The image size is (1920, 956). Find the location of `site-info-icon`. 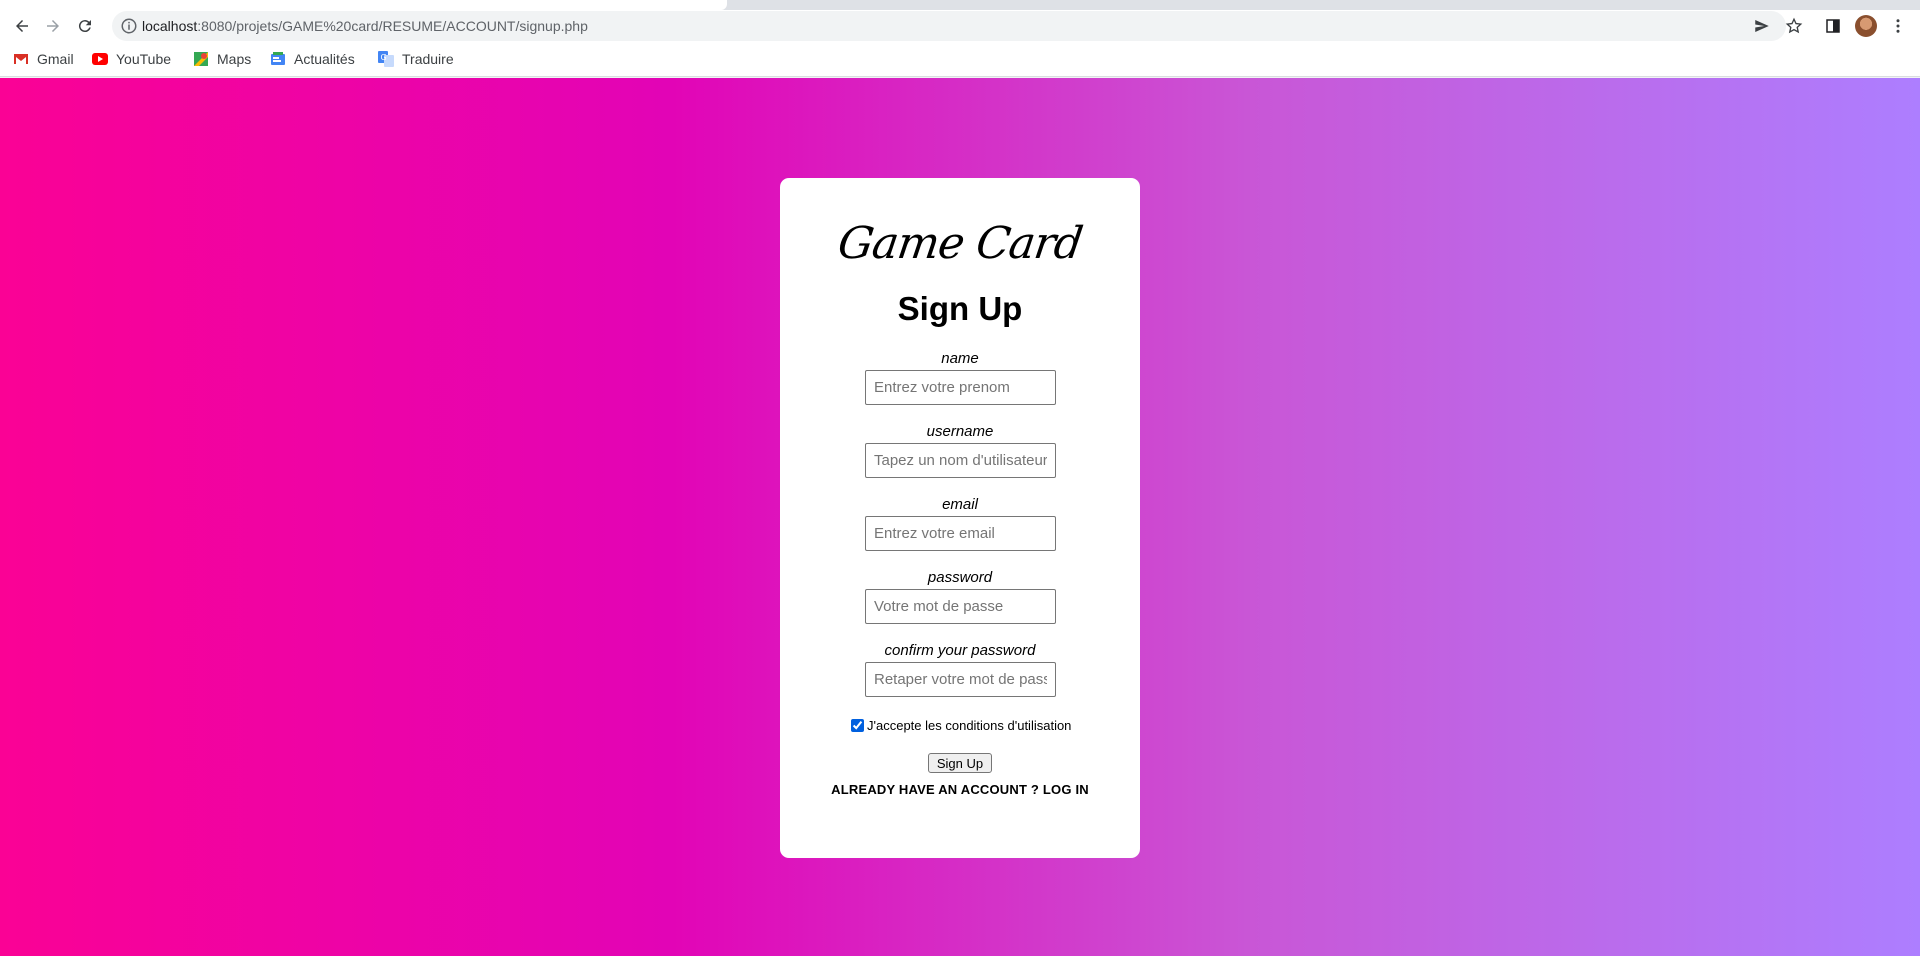

site-info-icon is located at coordinates (129, 26).